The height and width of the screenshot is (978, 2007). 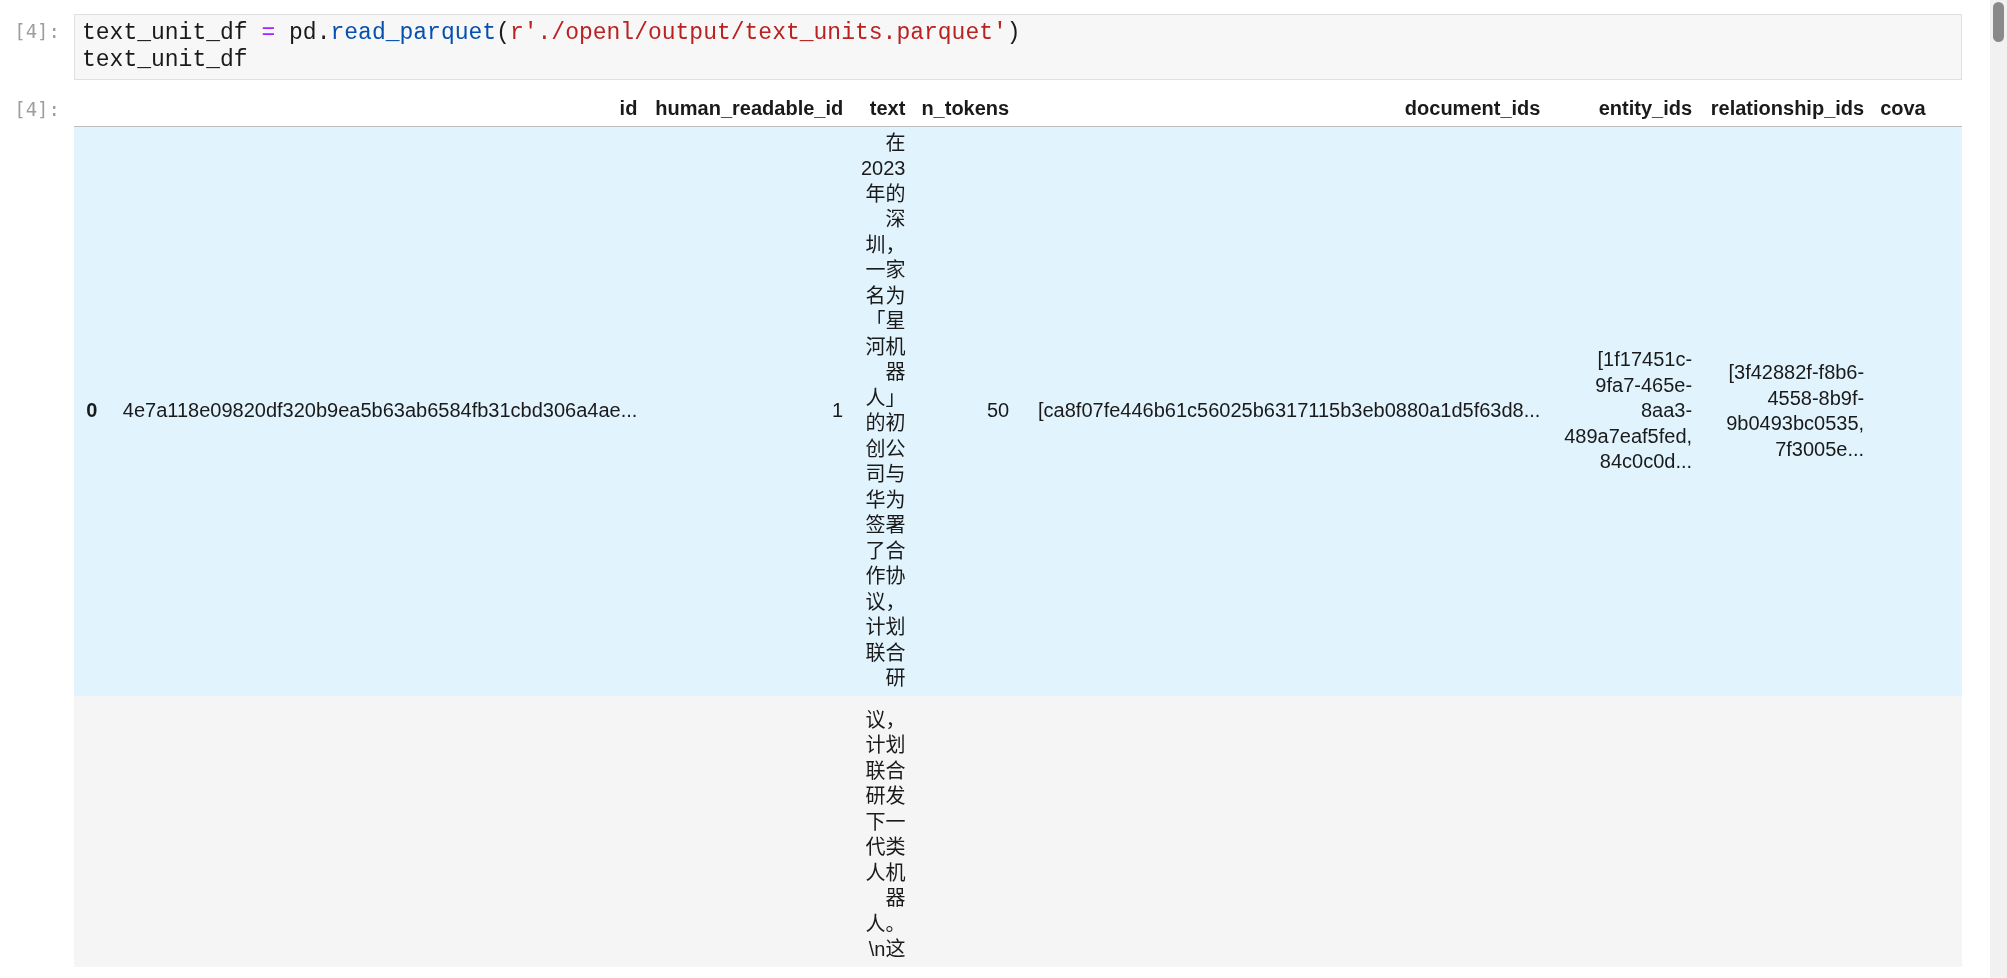 I want to click on table-cell: 1, so click(x=748, y=411).